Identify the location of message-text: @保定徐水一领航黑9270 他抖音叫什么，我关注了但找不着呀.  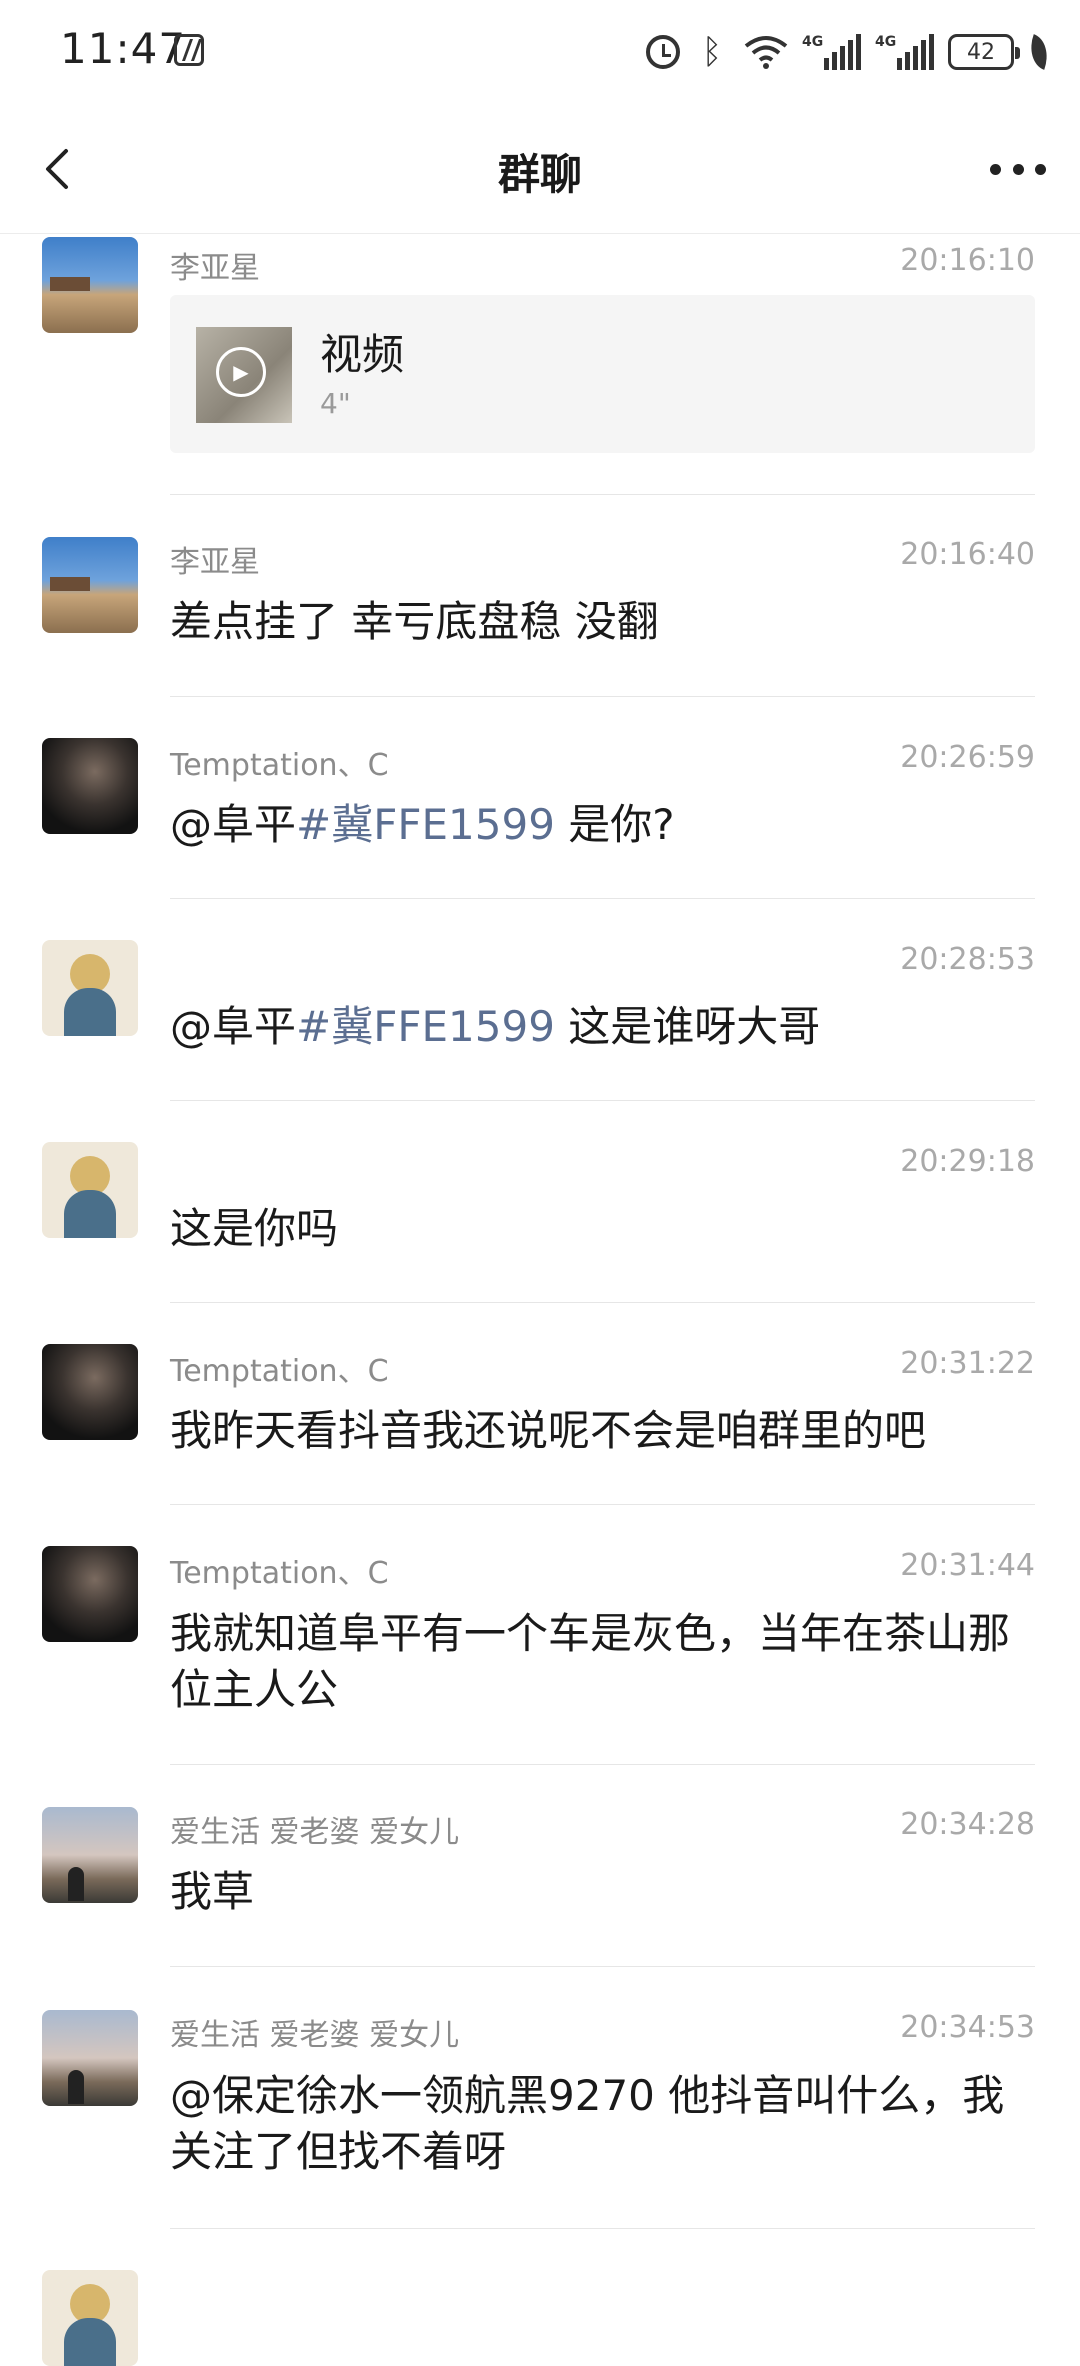
(587, 2123).